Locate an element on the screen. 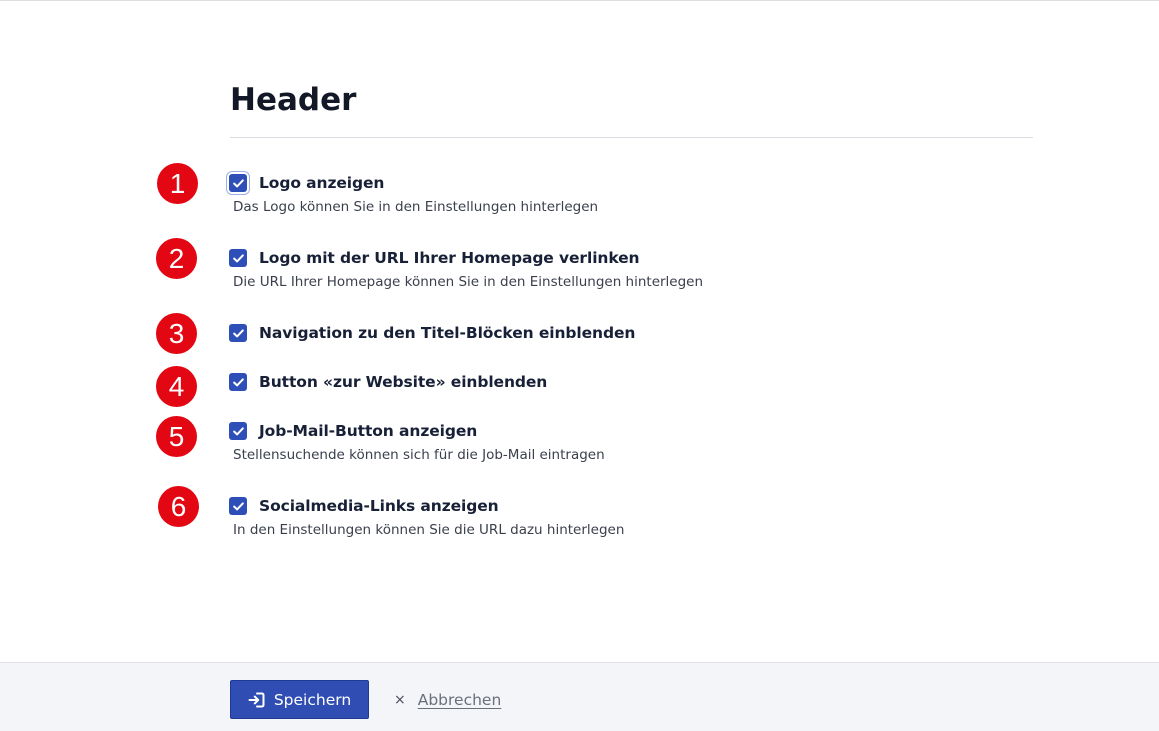 This screenshot has height=731, width=1159. step-badge-1: 1 is located at coordinates (177, 183).